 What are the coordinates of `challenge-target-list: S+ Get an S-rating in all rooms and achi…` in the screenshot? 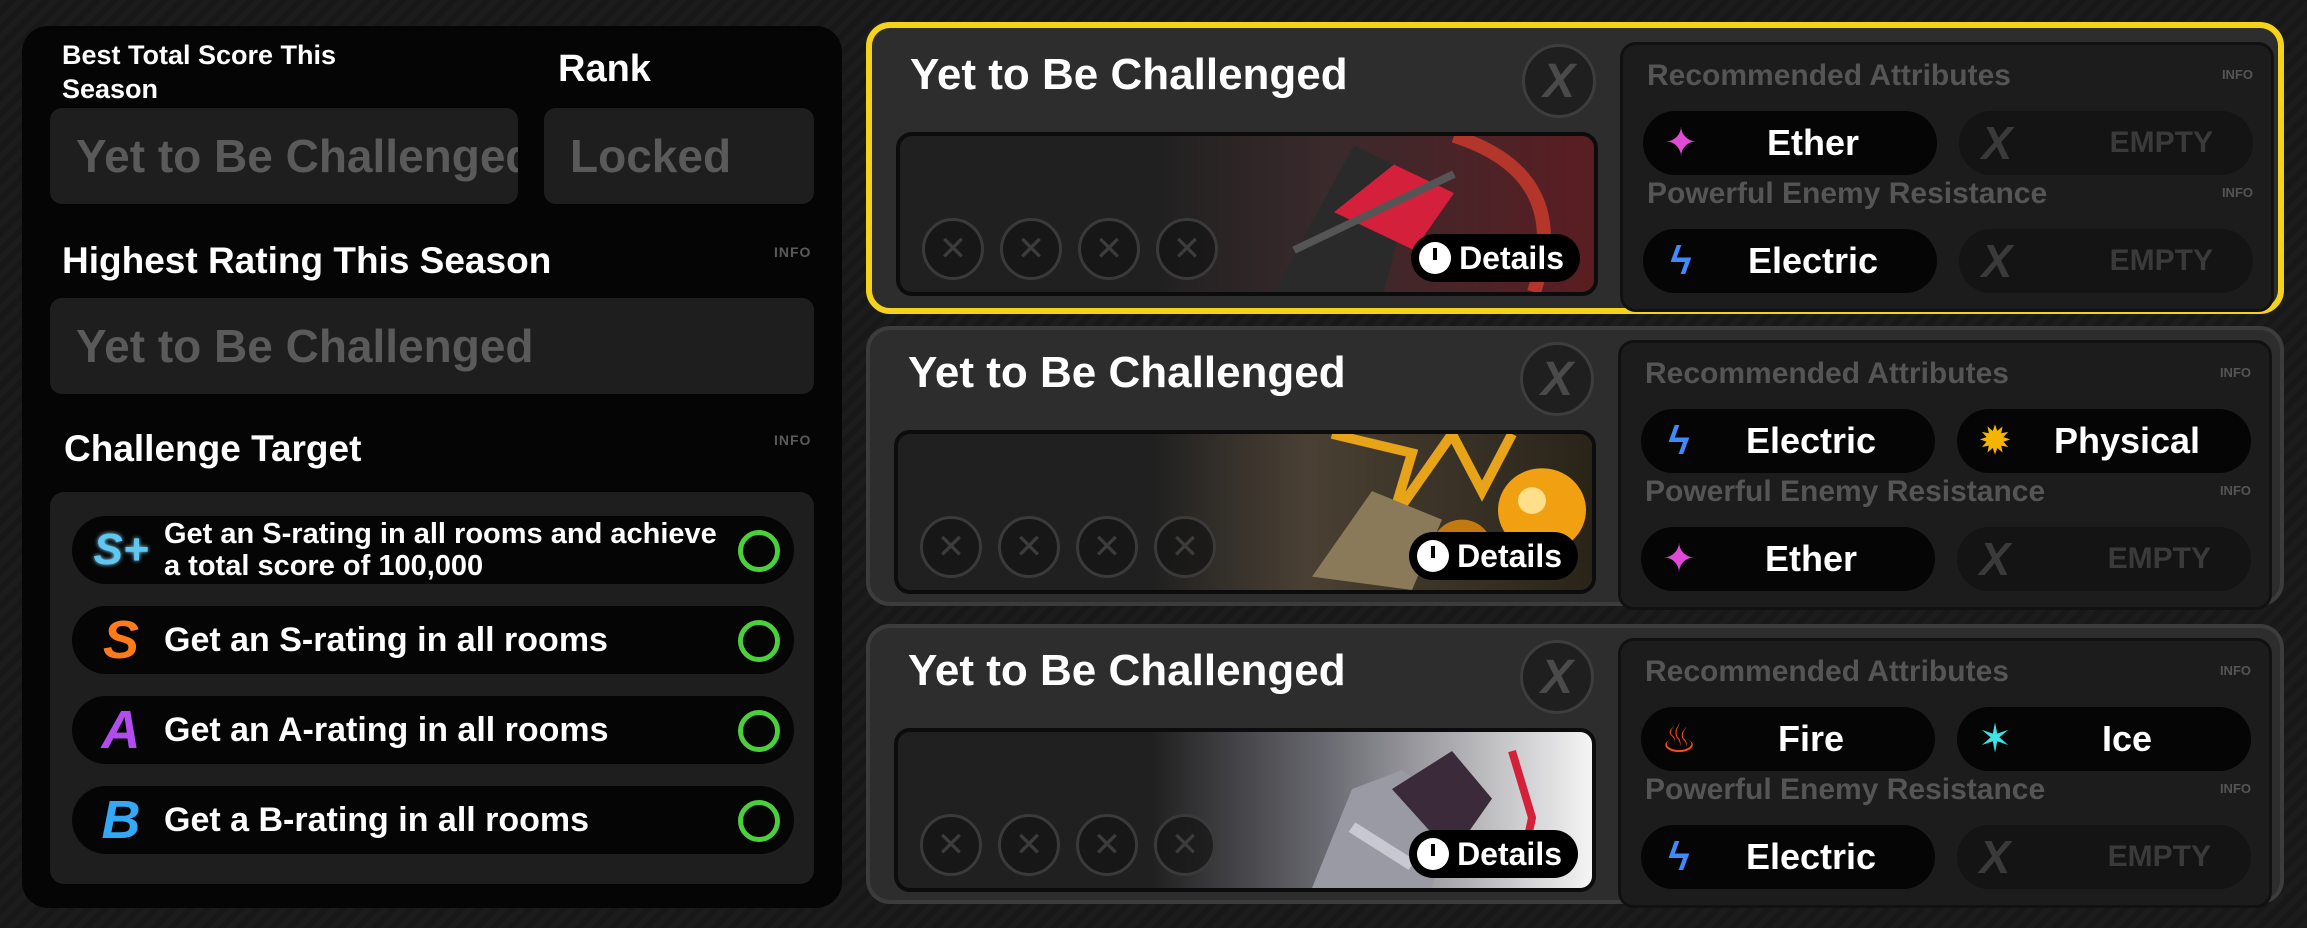 It's located at (432, 688).